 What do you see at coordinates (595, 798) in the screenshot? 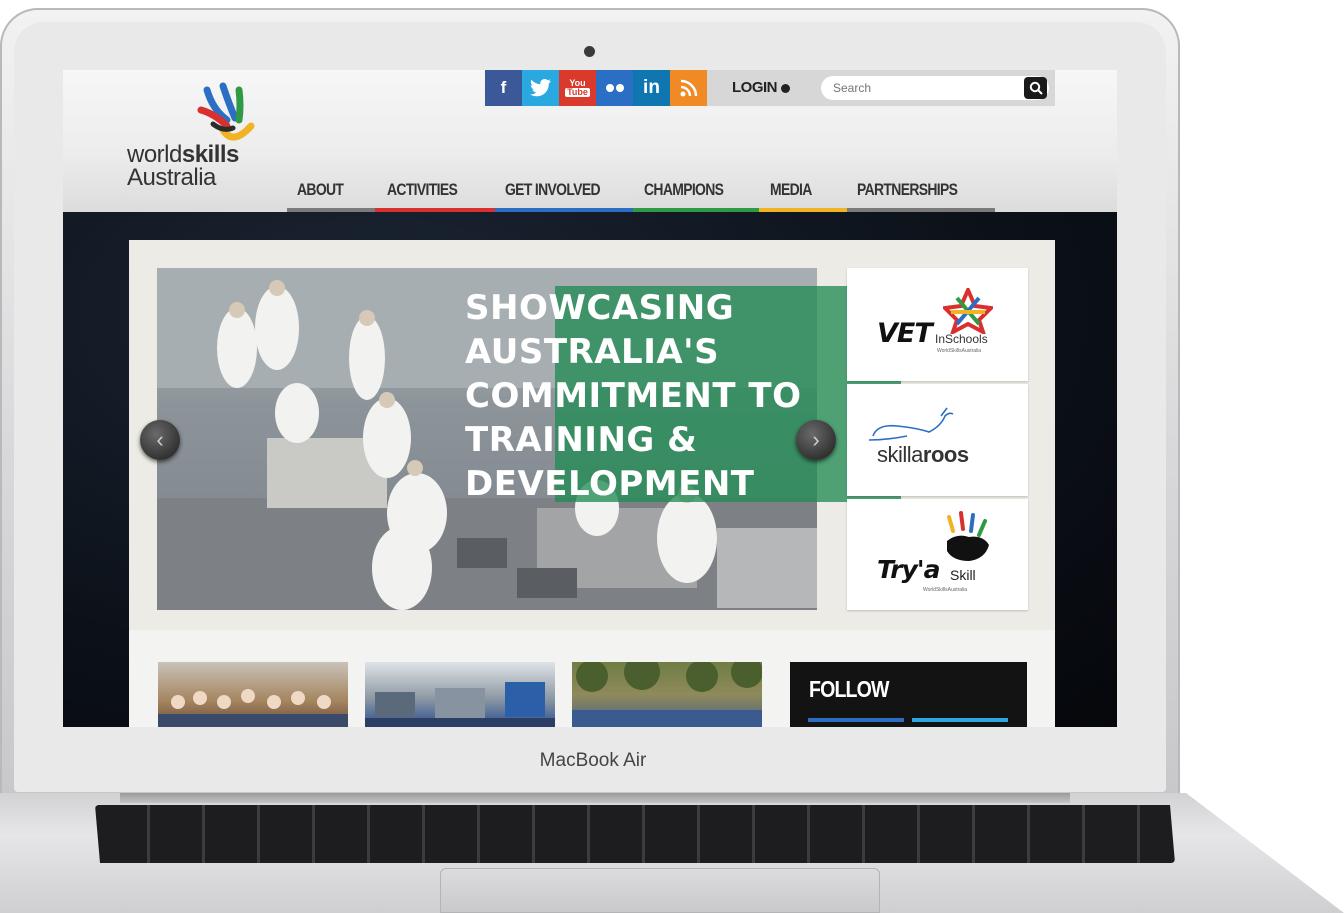
I see `laptop-hinge` at bounding box center [595, 798].